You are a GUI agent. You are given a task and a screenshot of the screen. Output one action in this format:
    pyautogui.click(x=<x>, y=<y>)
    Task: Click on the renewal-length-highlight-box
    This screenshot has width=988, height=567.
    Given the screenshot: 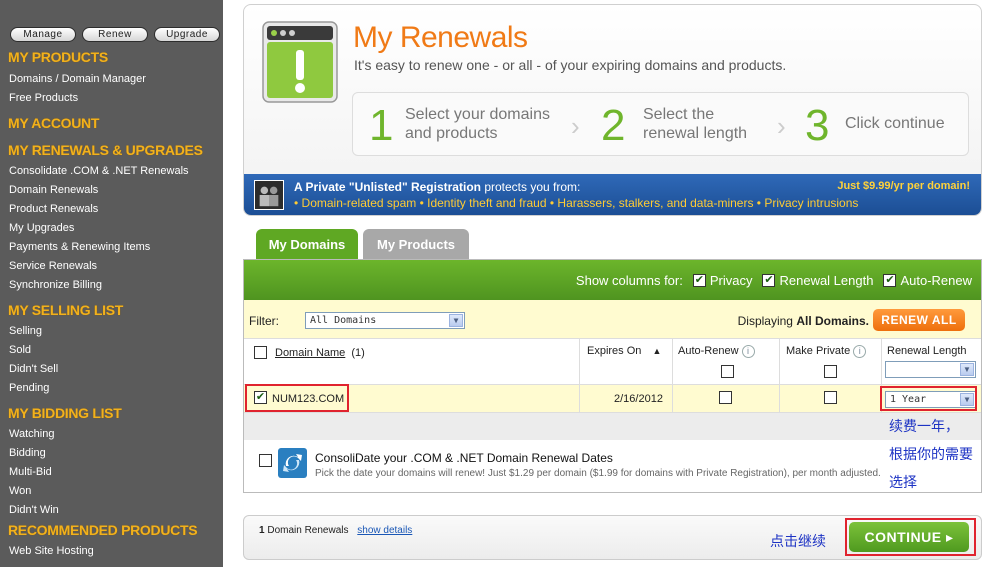 What is the action you would take?
    pyautogui.click(x=928, y=398)
    